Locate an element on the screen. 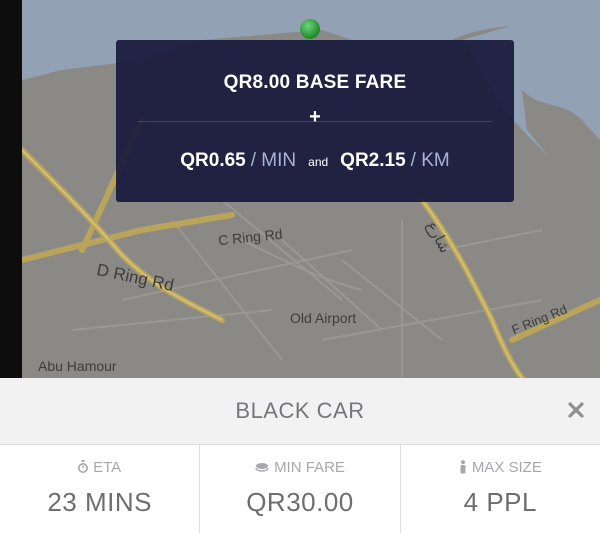  base-fare-text: QR8.00 BASE FARE is located at coordinates (315, 82).